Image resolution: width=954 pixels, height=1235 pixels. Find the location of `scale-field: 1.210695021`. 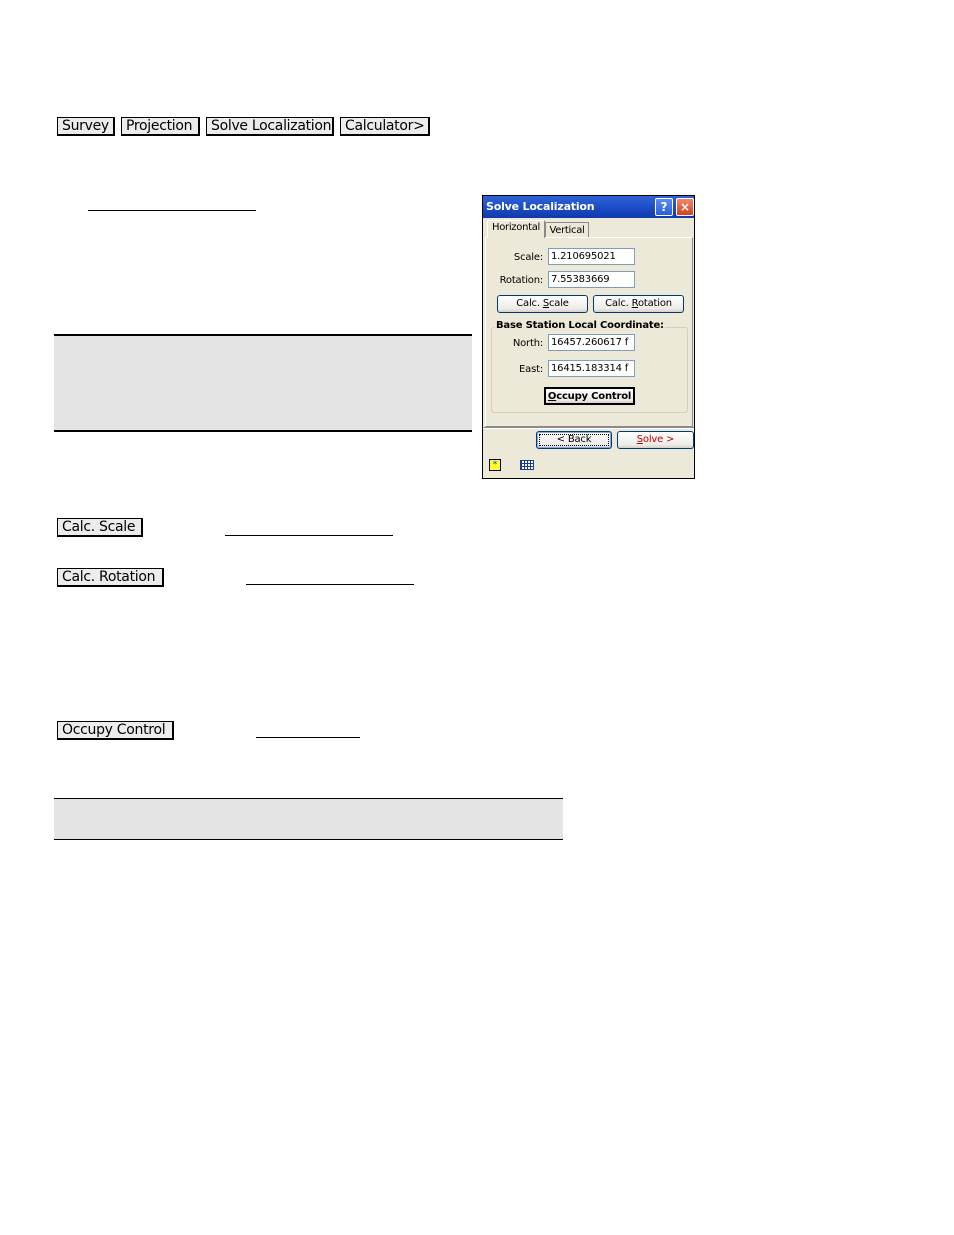

scale-field: 1.210695021 is located at coordinates (591, 256).